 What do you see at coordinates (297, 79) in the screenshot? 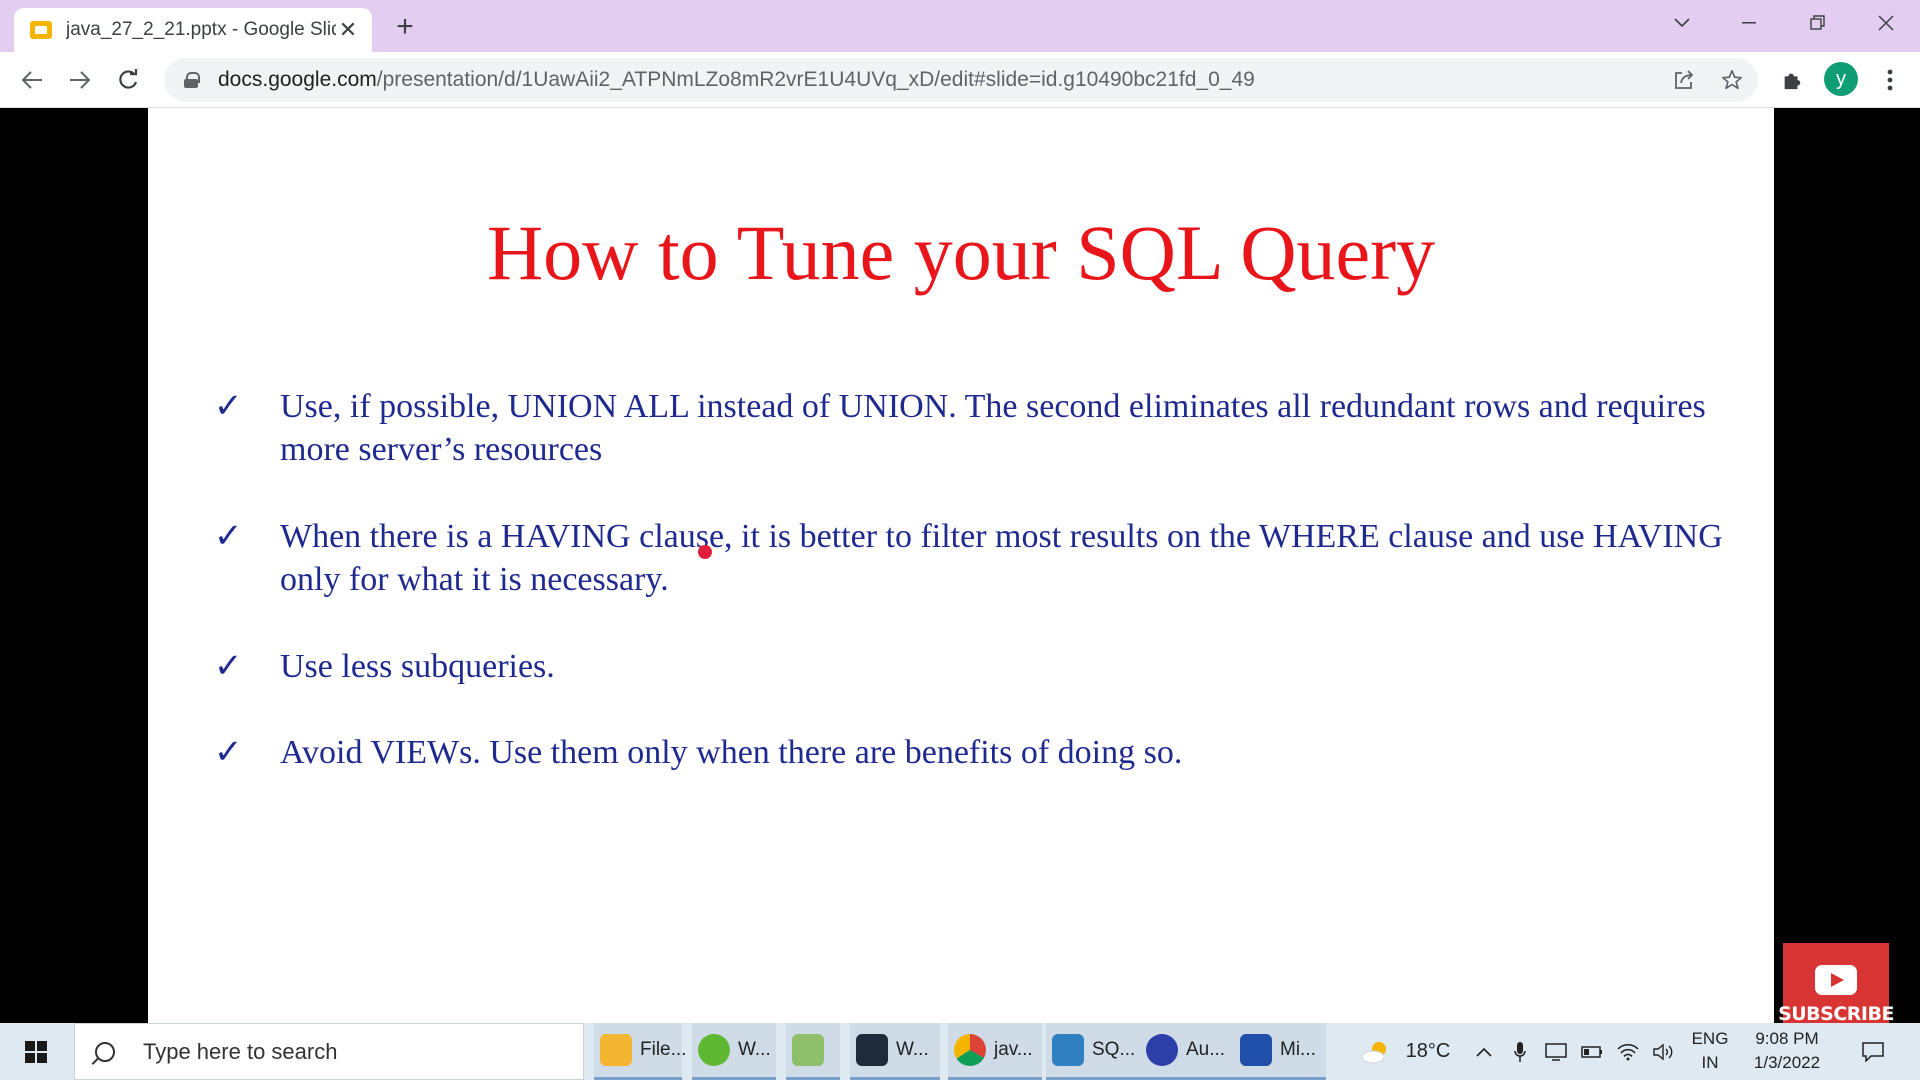
I see `url-domain: docs.google.com` at bounding box center [297, 79].